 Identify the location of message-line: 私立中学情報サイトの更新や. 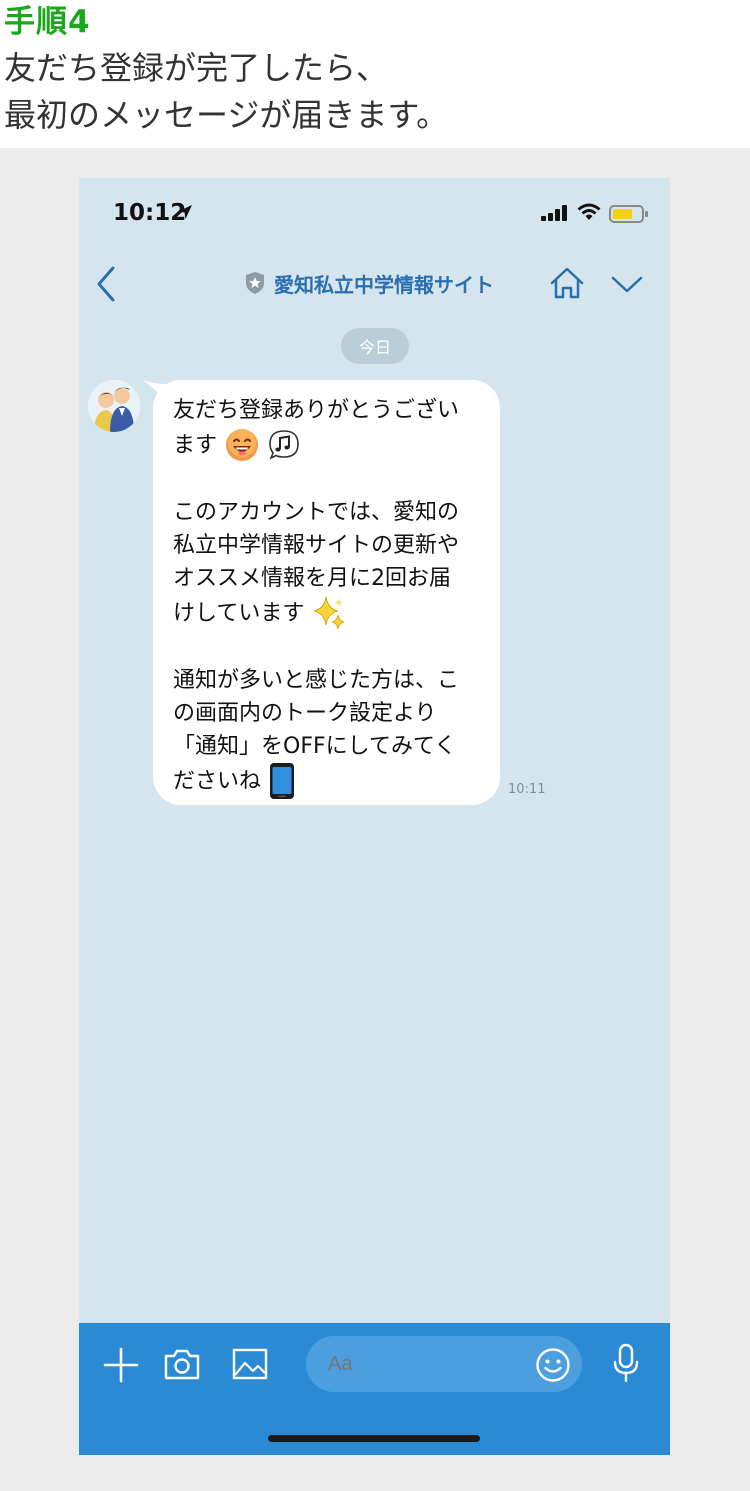
(316, 545).